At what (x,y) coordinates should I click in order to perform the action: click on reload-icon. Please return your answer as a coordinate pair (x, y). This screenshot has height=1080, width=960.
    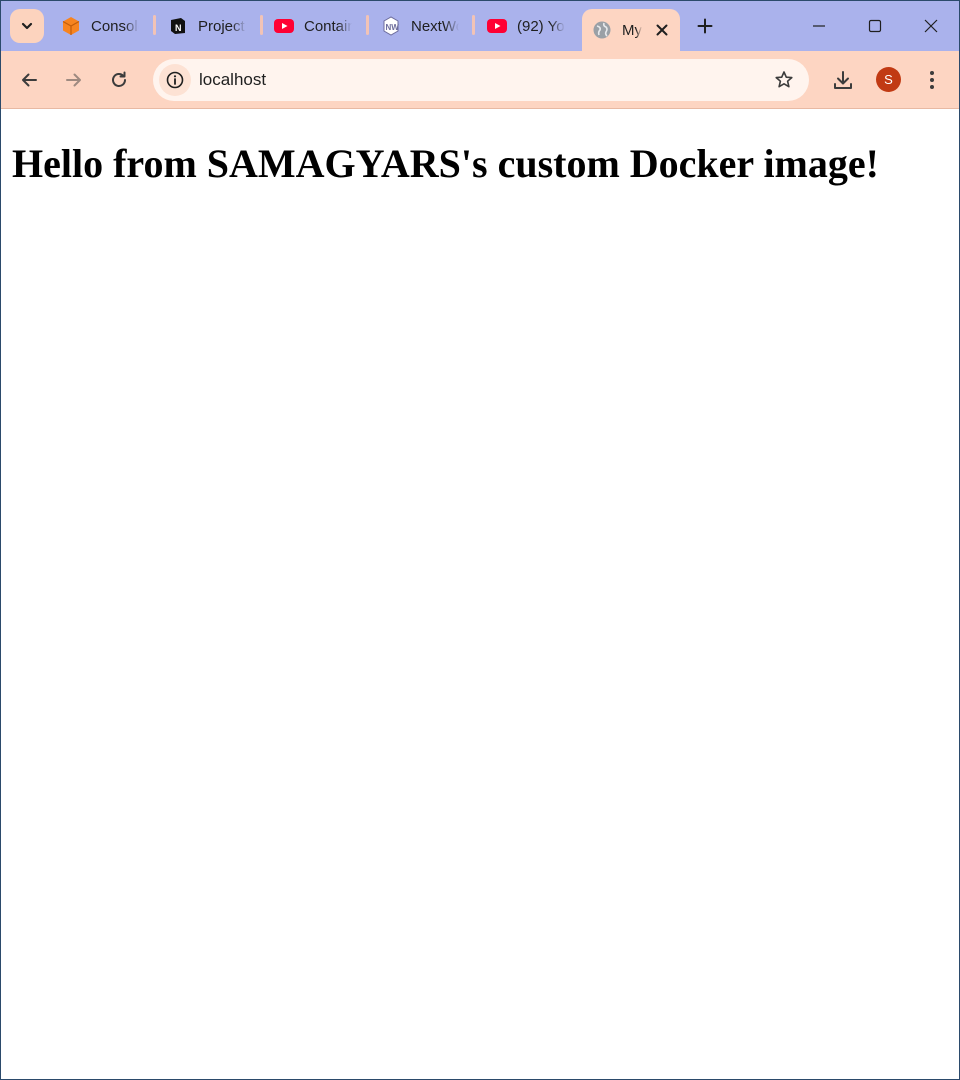
    Looking at the image, I should click on (119, 79).